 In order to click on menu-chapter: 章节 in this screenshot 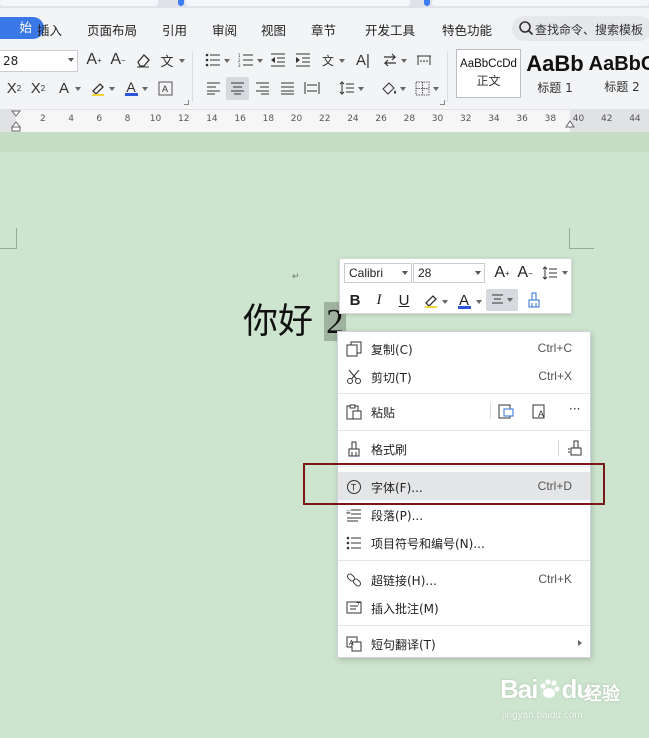, I will do `click(323, 29)`.